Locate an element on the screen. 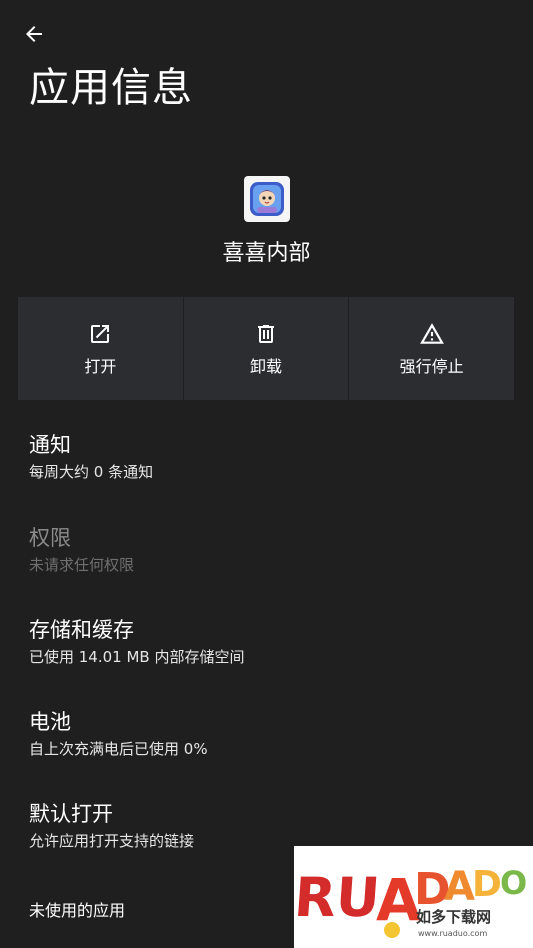 The image size is (533, 948). svg-text: 如多下载网 is located at coordinates (453, 917).